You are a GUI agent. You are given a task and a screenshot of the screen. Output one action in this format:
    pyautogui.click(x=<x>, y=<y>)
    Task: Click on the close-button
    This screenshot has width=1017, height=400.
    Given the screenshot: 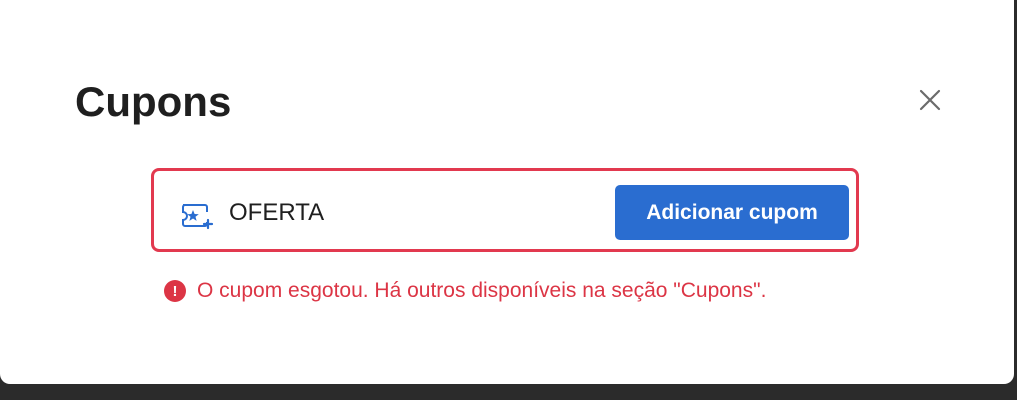 What is the action you would take?
    pyautogui.click(x=930, y=100)
    